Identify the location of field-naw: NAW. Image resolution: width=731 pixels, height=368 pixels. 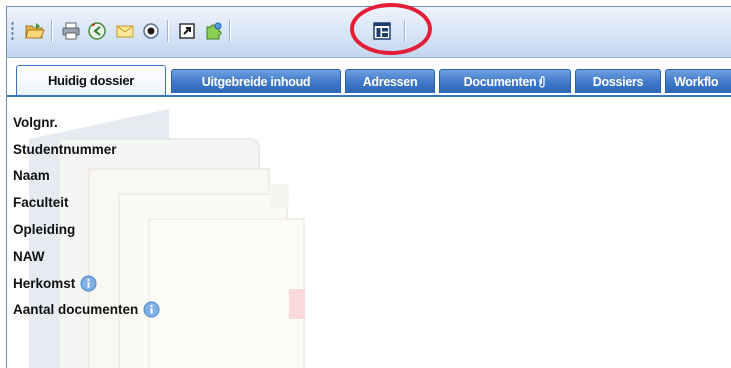
(86, 256).